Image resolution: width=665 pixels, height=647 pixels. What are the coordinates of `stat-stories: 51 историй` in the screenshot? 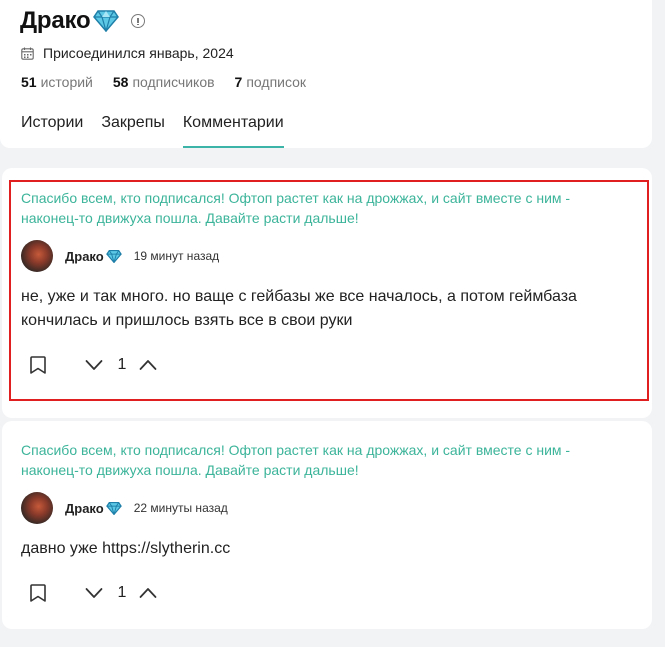 It's located at (57, 82).